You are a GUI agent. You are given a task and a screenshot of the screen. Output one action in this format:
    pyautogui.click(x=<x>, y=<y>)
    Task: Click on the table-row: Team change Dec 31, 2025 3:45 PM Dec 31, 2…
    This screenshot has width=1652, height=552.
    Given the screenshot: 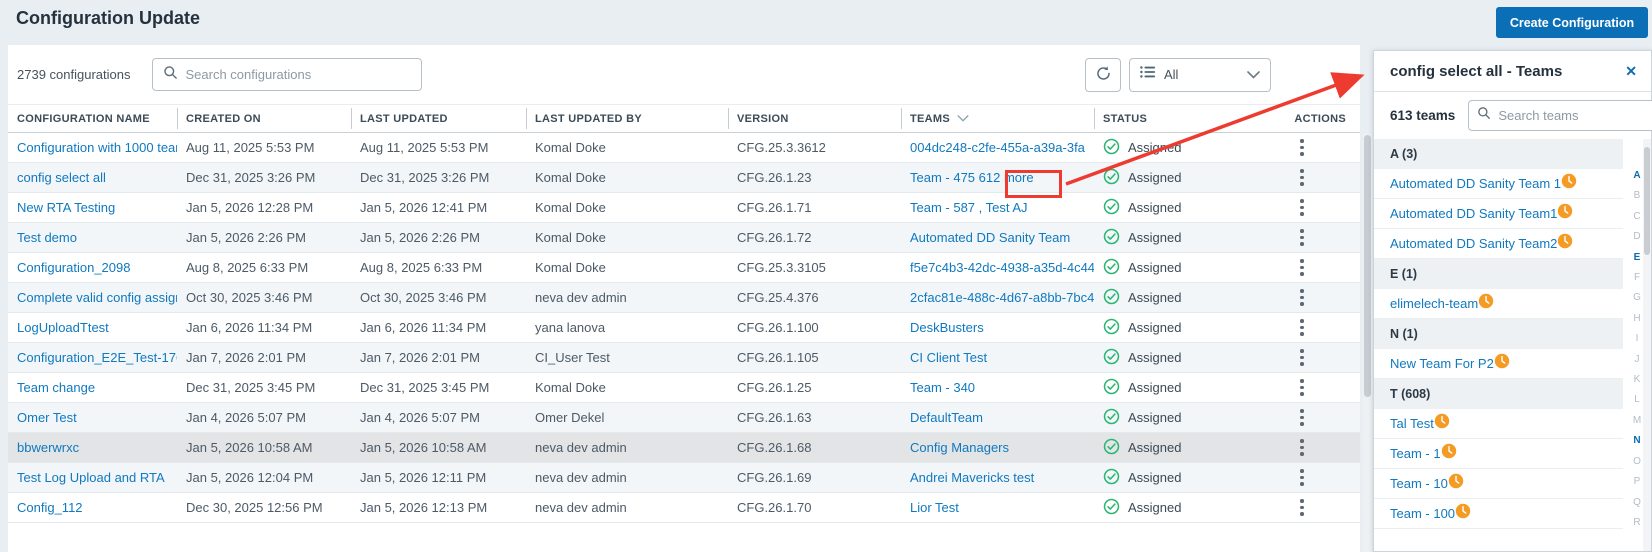 What is the action you would take?
    pyautogui.click(x=684, y=388)
    